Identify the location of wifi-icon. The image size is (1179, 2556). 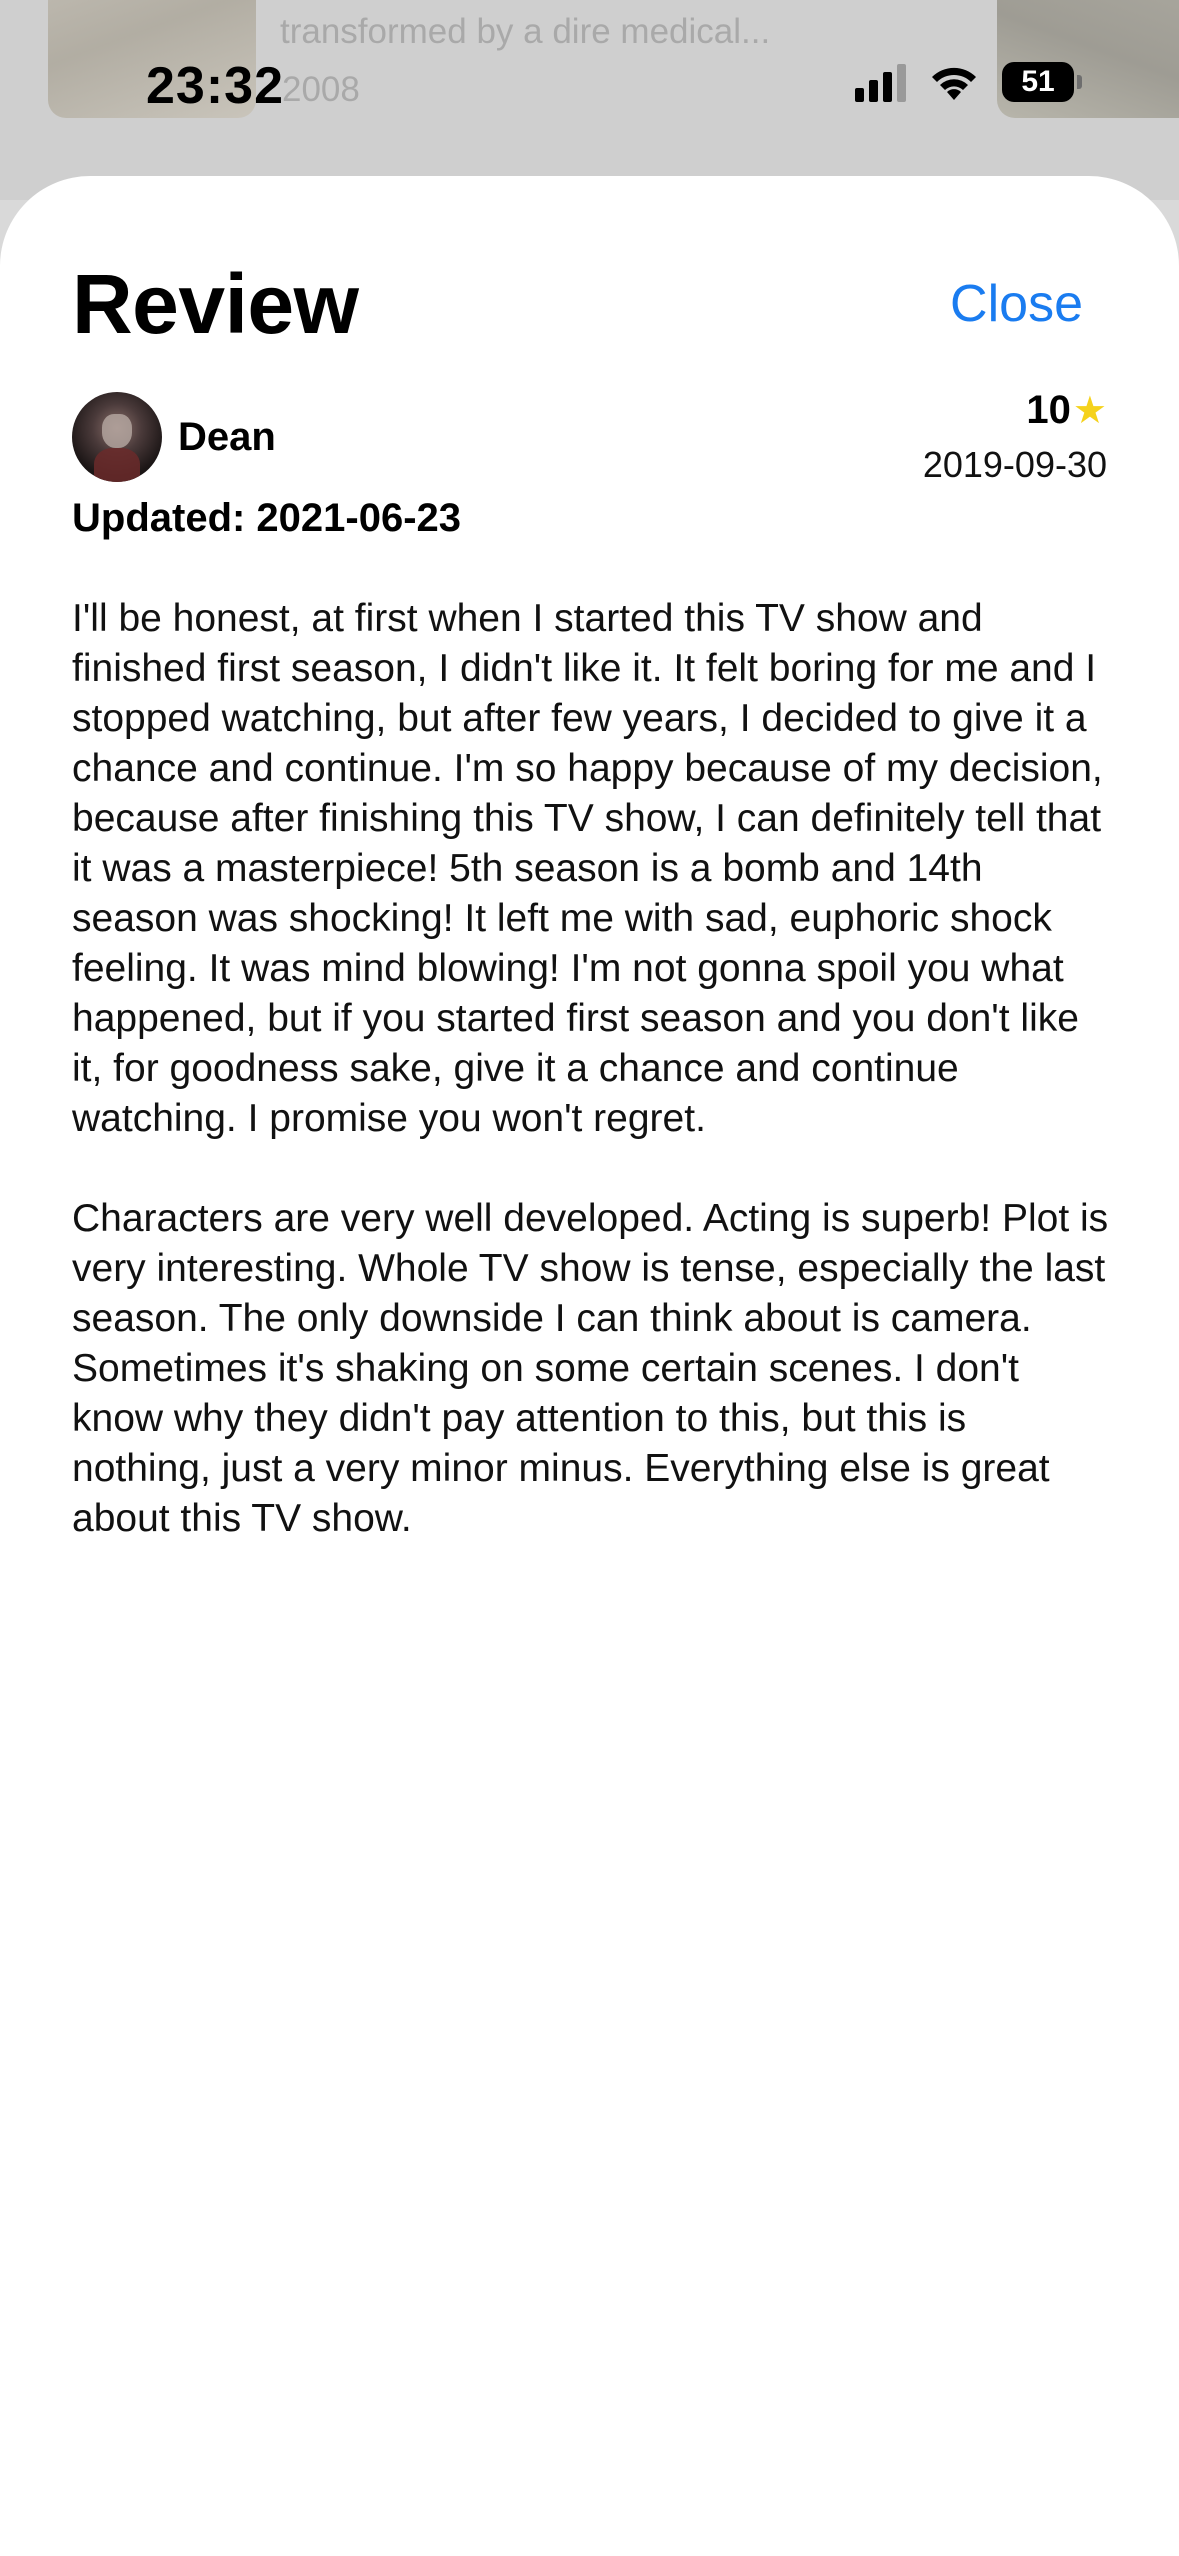
(954, 83).